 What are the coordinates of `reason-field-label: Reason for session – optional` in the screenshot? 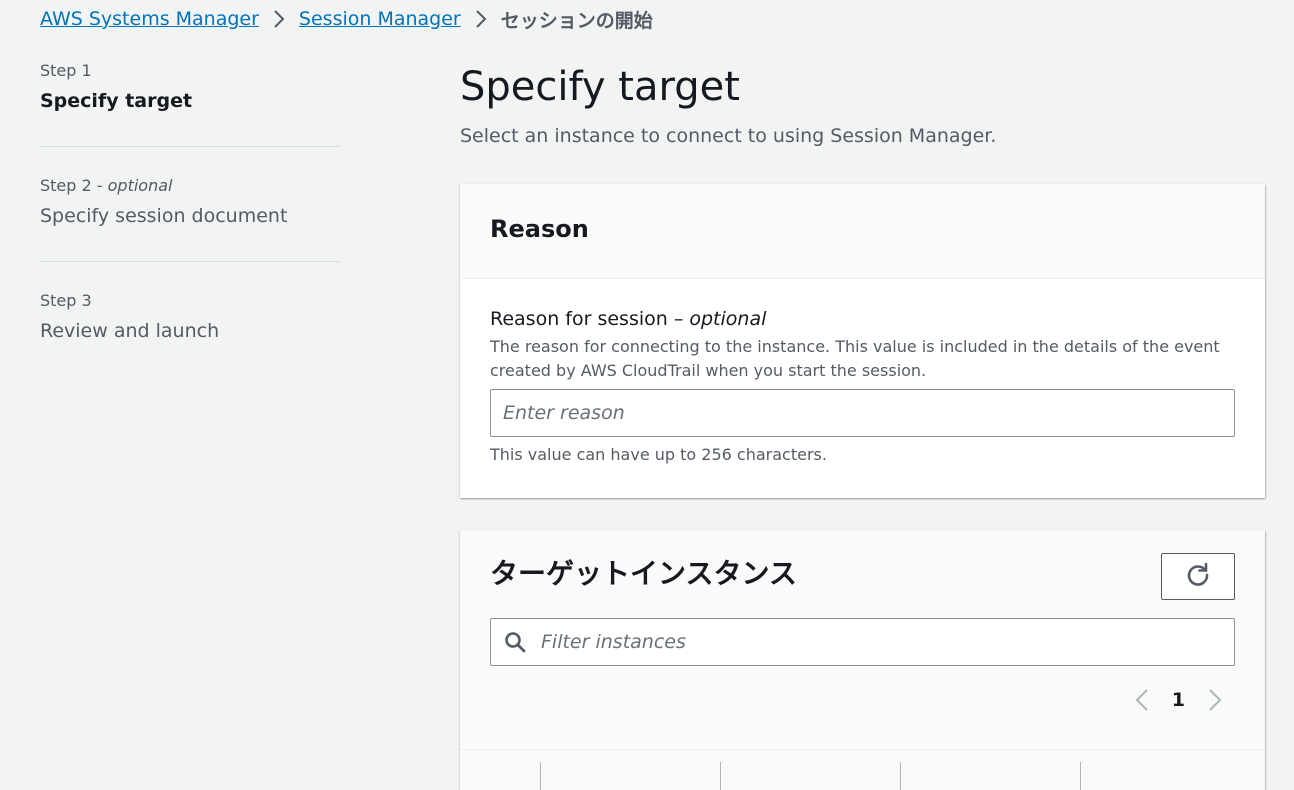 It's located at (628, 319).